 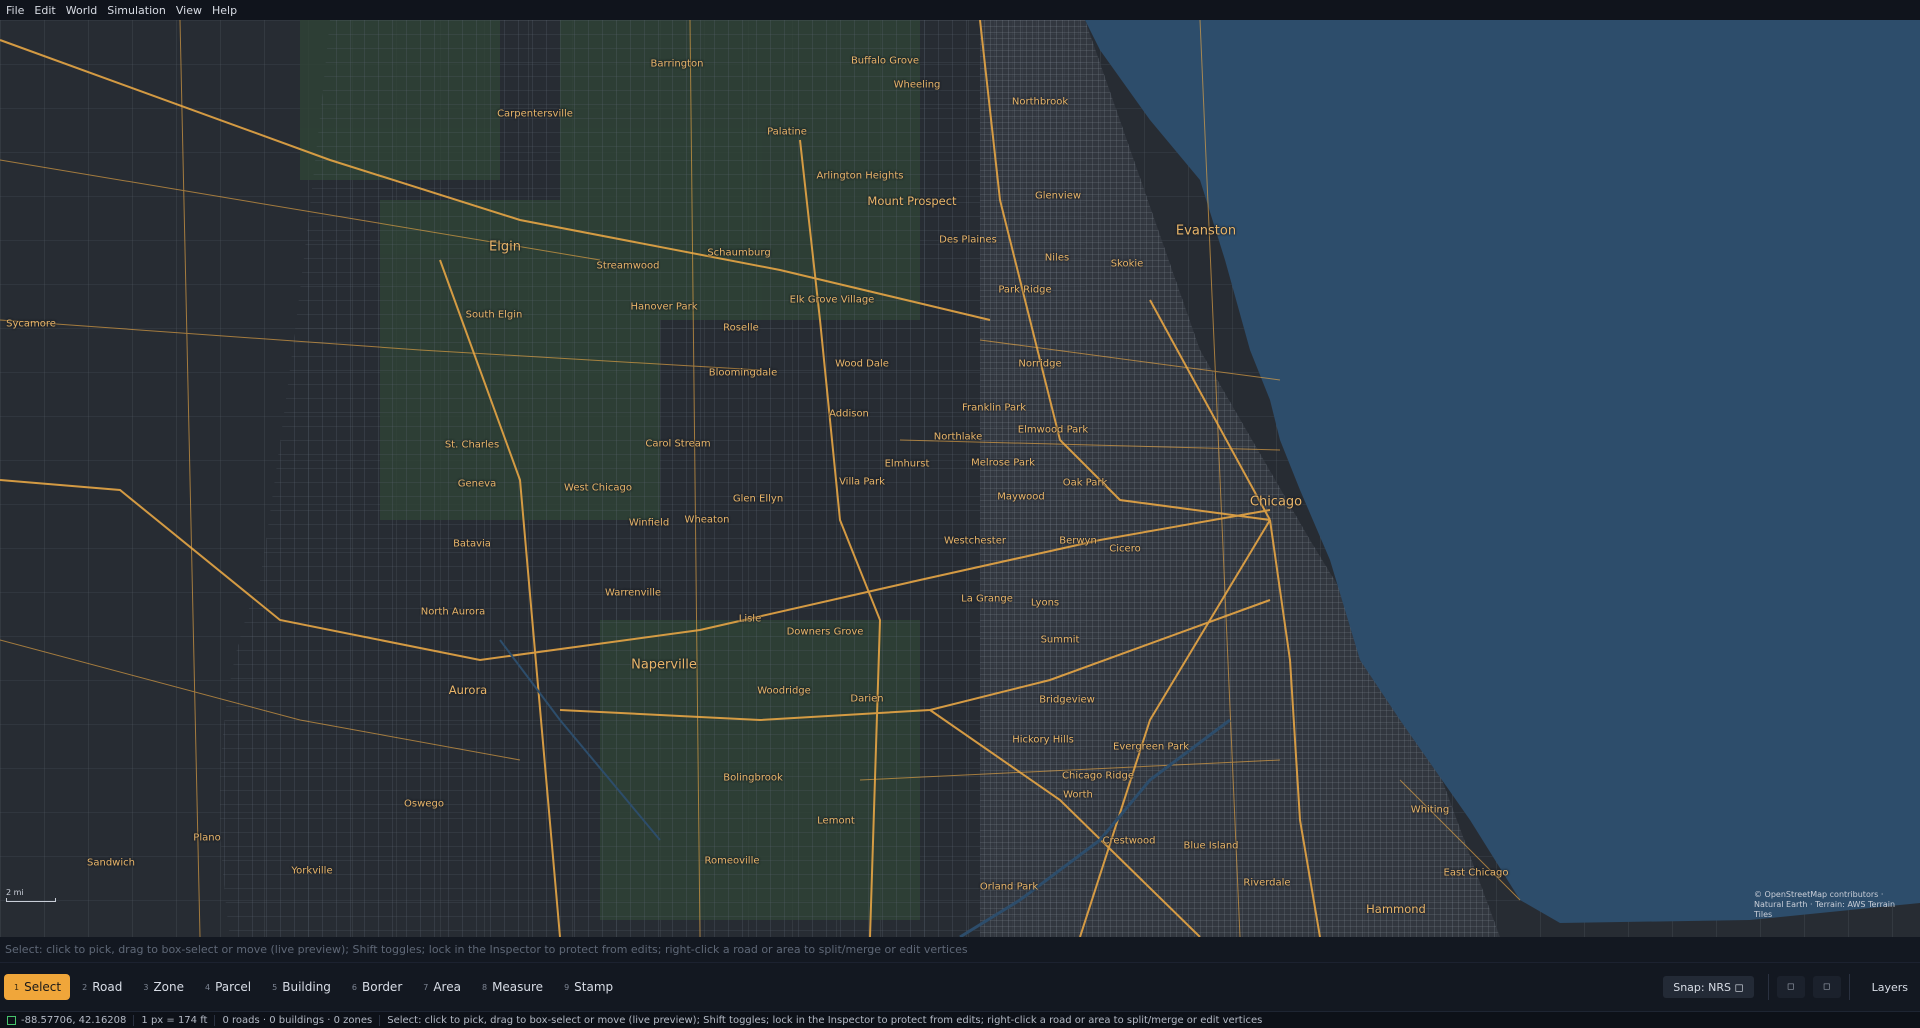 What do you see at coordinates (1125, 549) in the screenshot?
I see `place-label-cicero: Cicero` at bounding box center [1125, 549].